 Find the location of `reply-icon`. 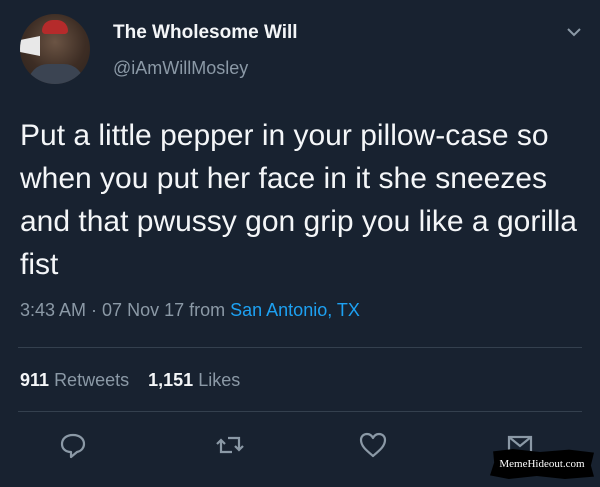

reply-icon is located at coordinates (73, 445).